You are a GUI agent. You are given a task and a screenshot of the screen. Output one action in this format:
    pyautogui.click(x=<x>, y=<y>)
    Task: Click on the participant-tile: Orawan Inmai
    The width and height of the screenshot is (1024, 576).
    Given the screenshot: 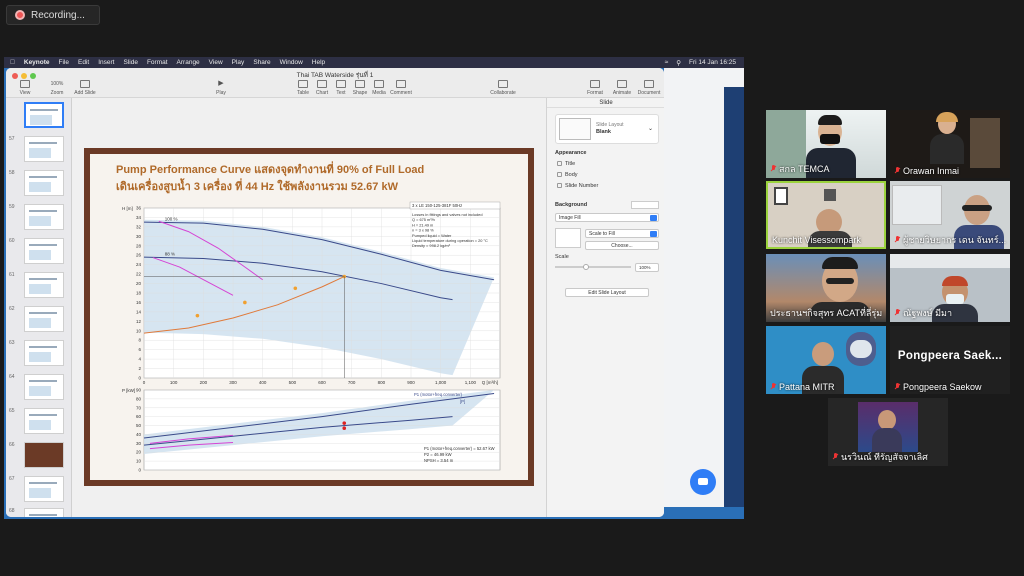 What is the action you would take?
    pyautogui.click(x=950, y=144)
    